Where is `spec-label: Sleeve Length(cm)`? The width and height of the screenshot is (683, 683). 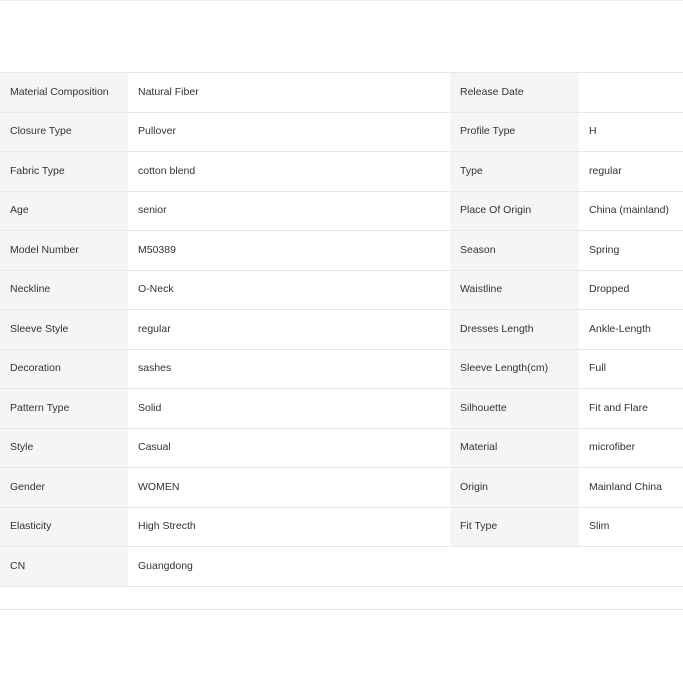
spec-label: Sleeve Length(cm) is located at coordinates (514, 369).